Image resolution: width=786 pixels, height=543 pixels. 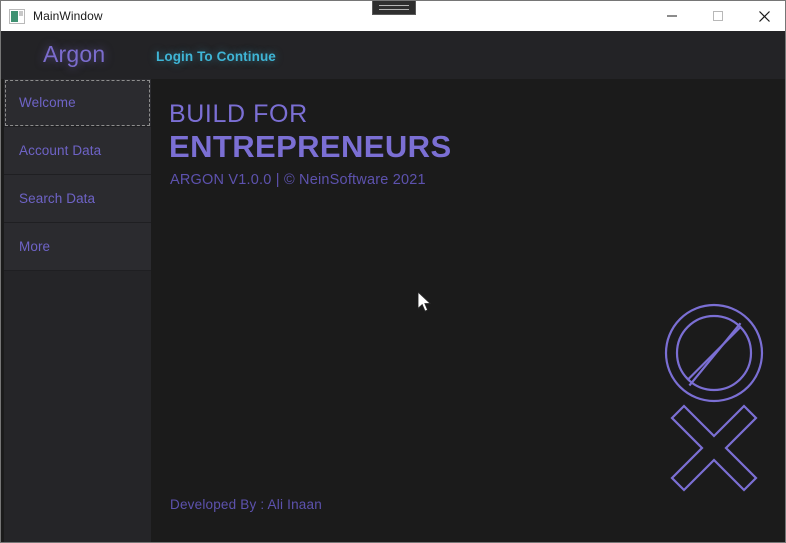 I want to click on close-button, so click(x=763, y=16).